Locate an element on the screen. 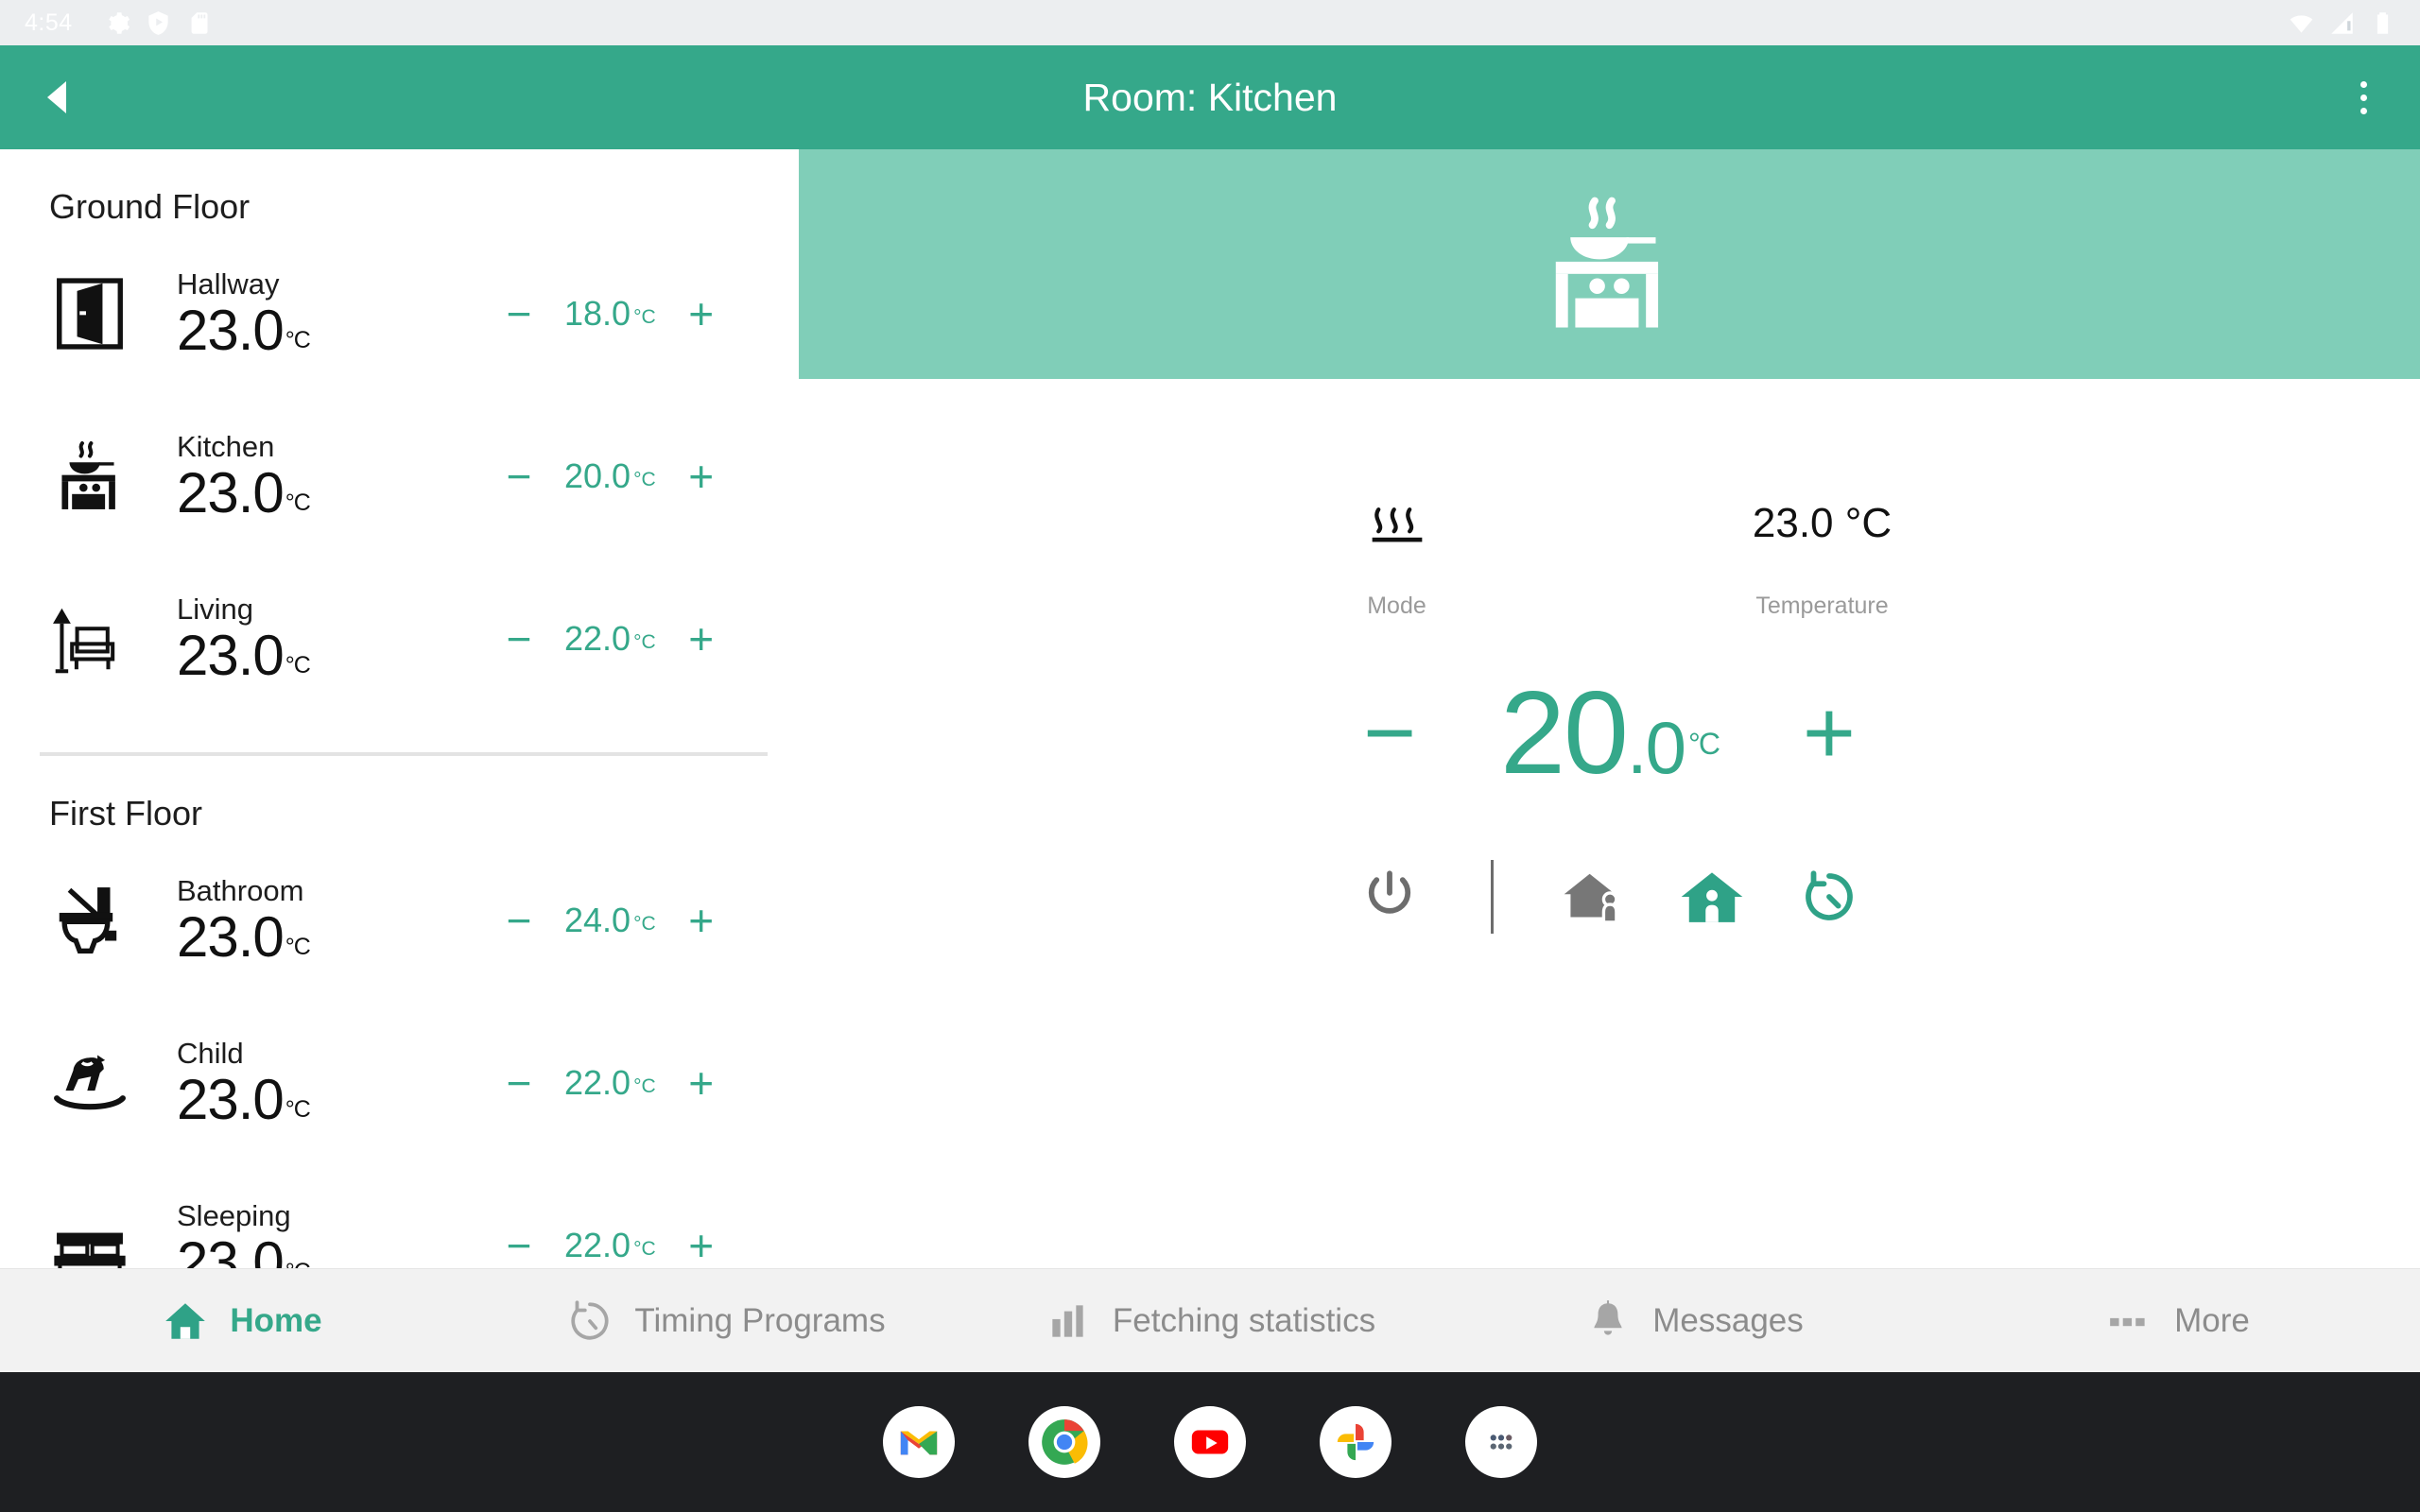 This screenshot has width=2420, height=1512. bottom-navigation: Home Timing Programs Fetching statistics is located at coordinates (1210, 1320).